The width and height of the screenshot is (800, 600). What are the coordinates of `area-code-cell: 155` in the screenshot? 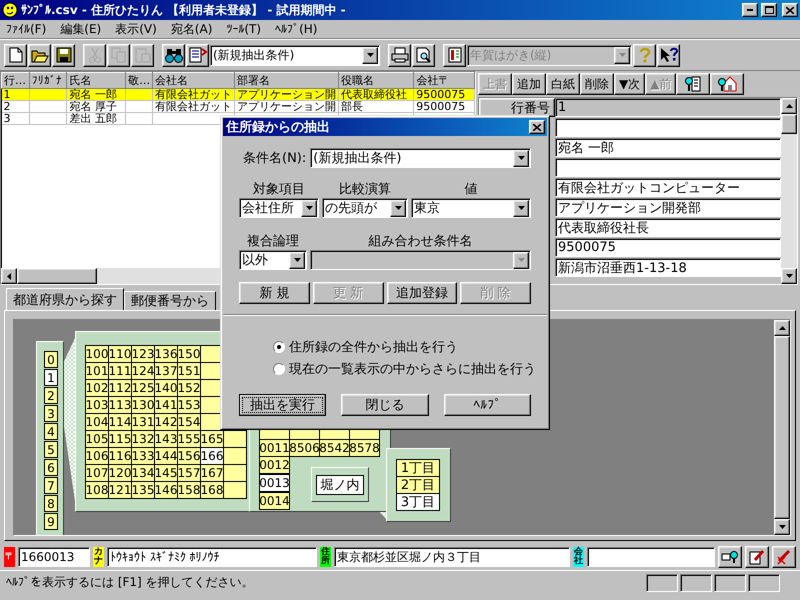 It's located at (189, 439).